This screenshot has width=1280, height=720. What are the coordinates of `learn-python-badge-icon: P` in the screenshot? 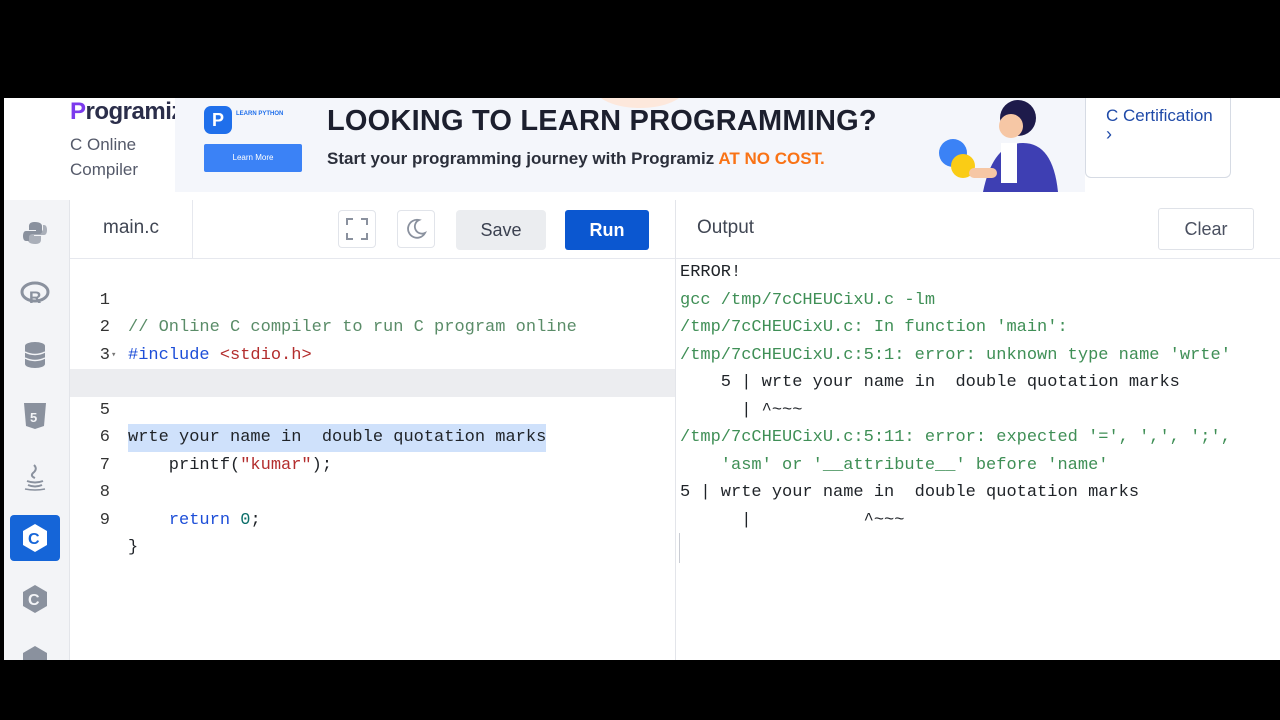 It's located at (218, 120).